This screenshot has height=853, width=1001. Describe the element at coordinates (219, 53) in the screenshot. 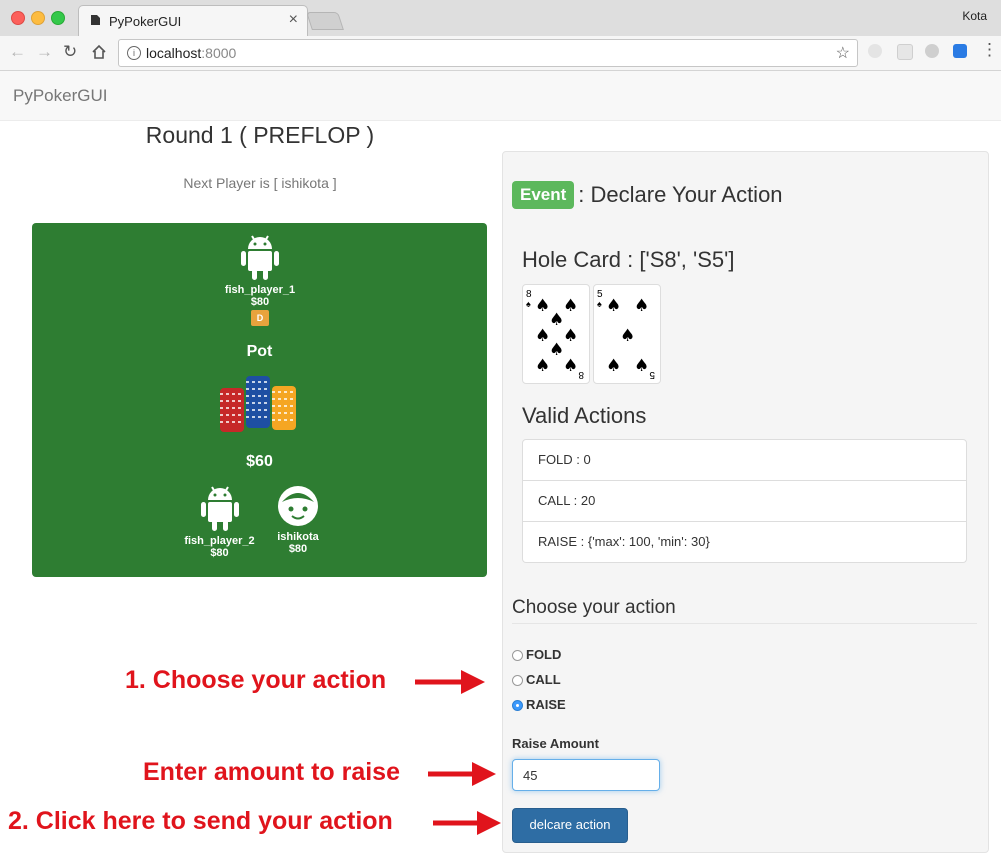

I see `url-port: :8000` at that location.